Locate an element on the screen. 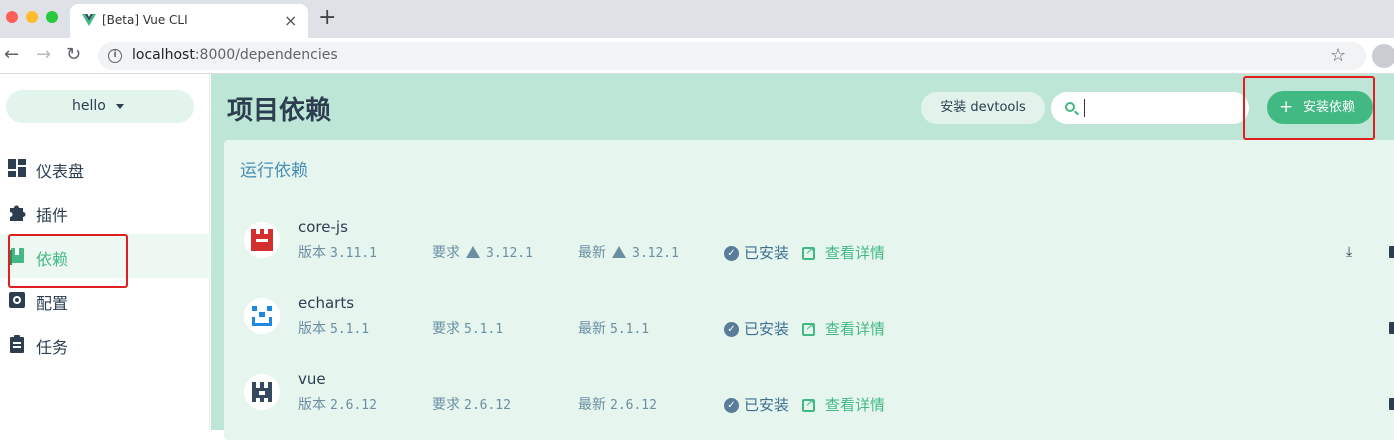 The image size is (1394, 440). address-bar: ← → ↻ i localhost:8000/dependencies ☆ is located at coordinates (697, 56).